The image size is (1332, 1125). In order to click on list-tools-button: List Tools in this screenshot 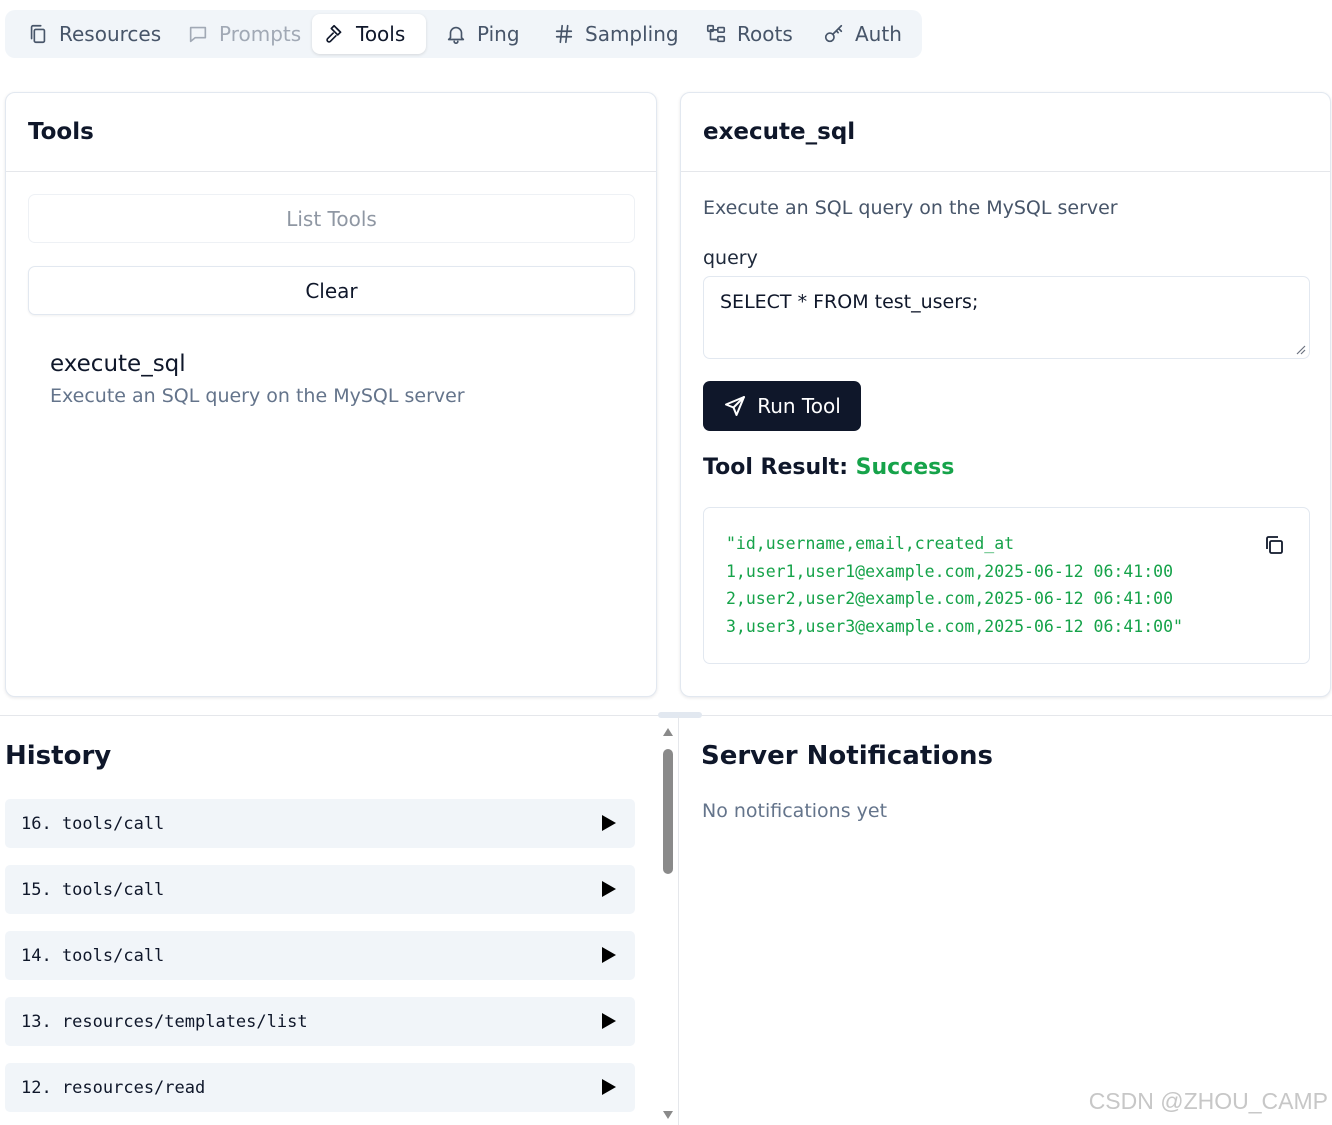, I will do `click(331, 218)`.